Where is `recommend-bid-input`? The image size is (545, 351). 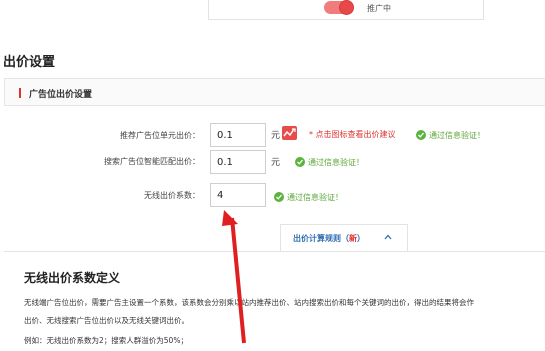
recommend-bid-input is located at coordinates (238, 135).